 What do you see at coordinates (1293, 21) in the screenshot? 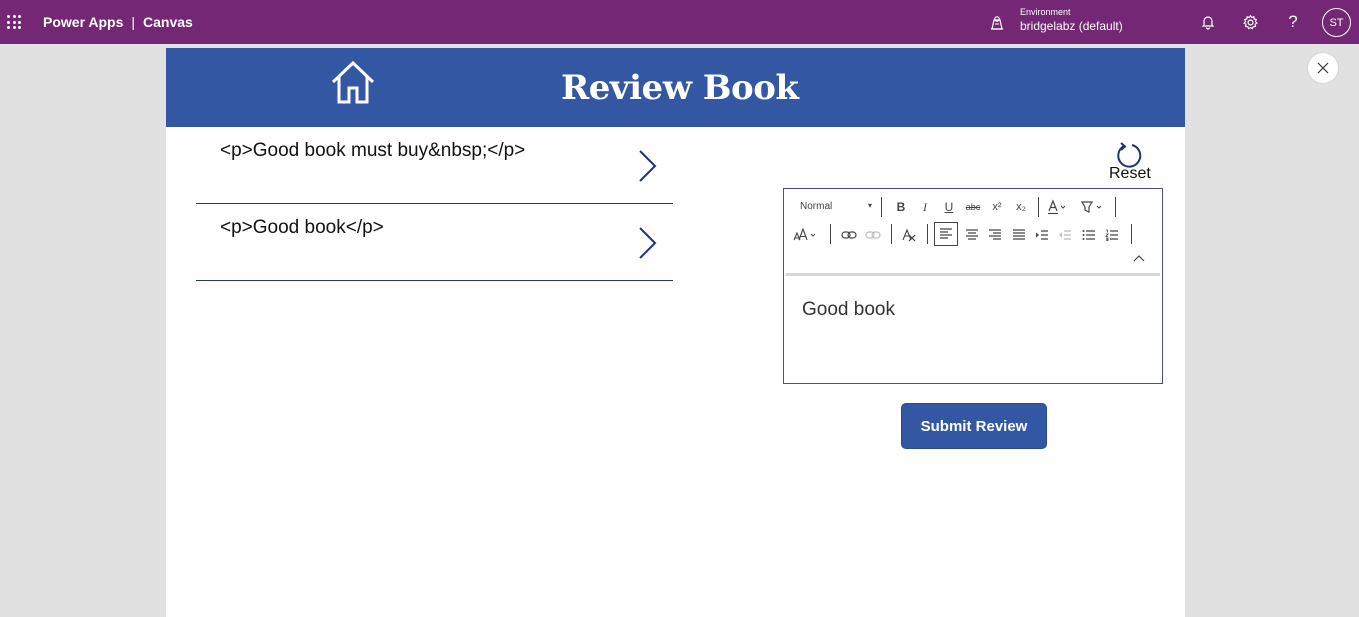
I see `help-icon: ?` at bounding box center [1293, 21].